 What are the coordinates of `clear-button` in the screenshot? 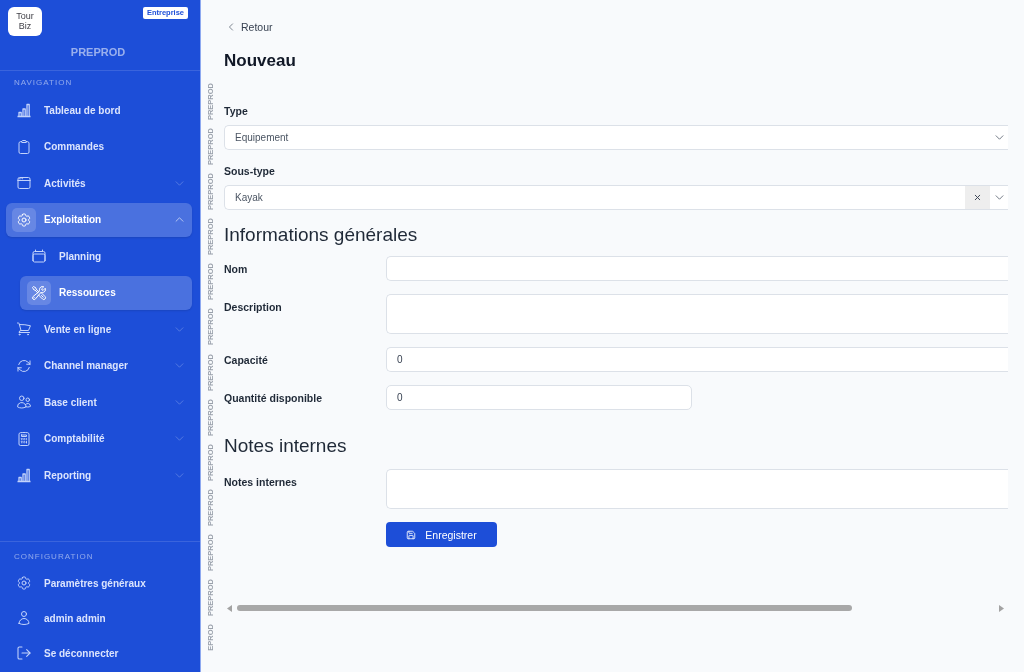 It's located at (977, 197).